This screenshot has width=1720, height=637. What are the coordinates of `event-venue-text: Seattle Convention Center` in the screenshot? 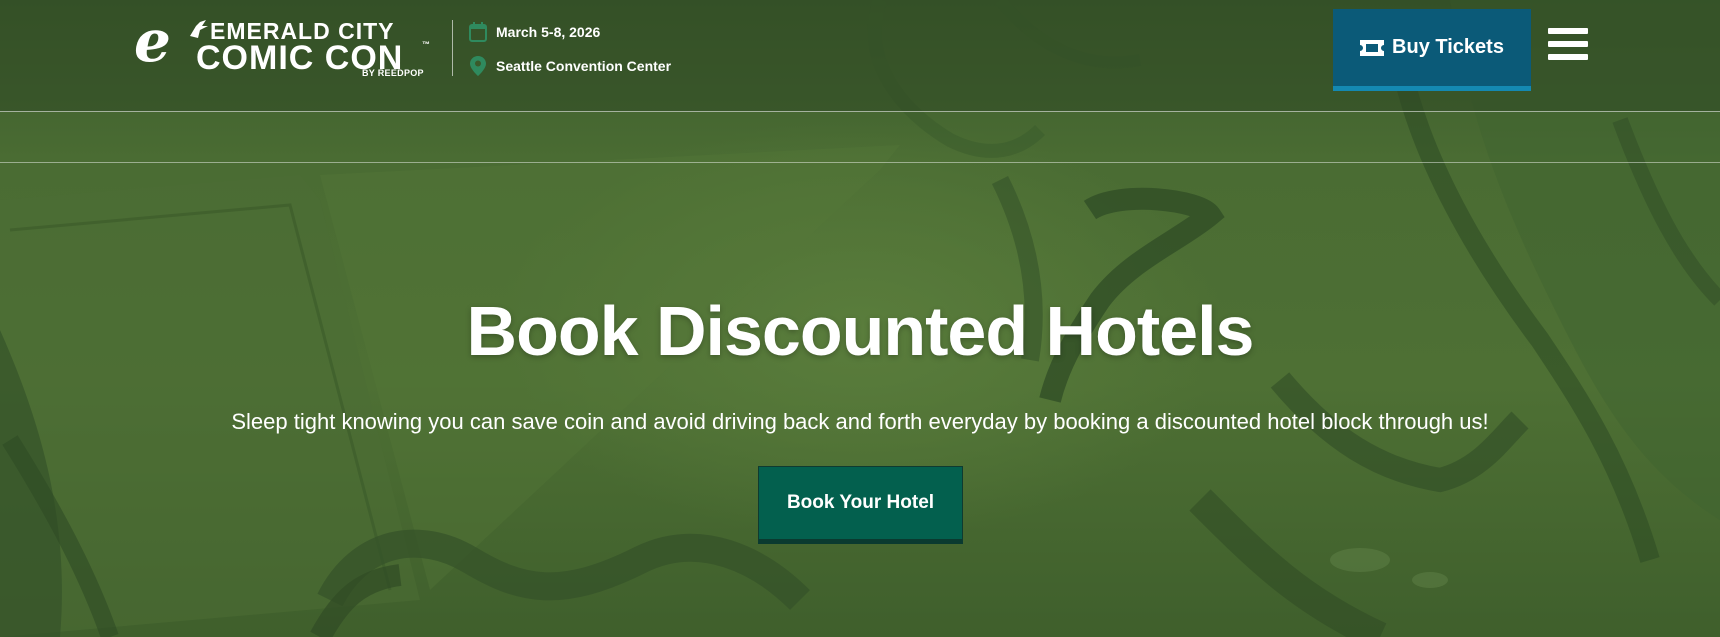 It's located at (584, 66).